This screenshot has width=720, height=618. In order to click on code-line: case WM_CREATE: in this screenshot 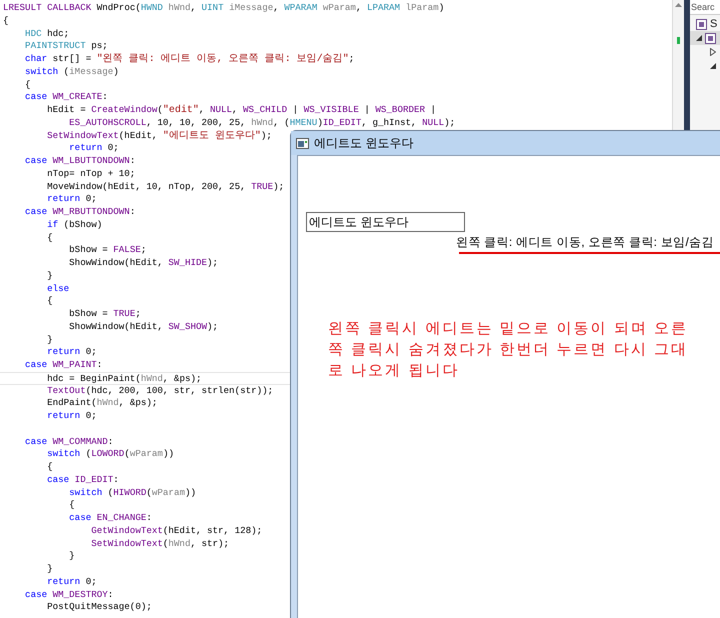, I will do `click(66, 97)`.